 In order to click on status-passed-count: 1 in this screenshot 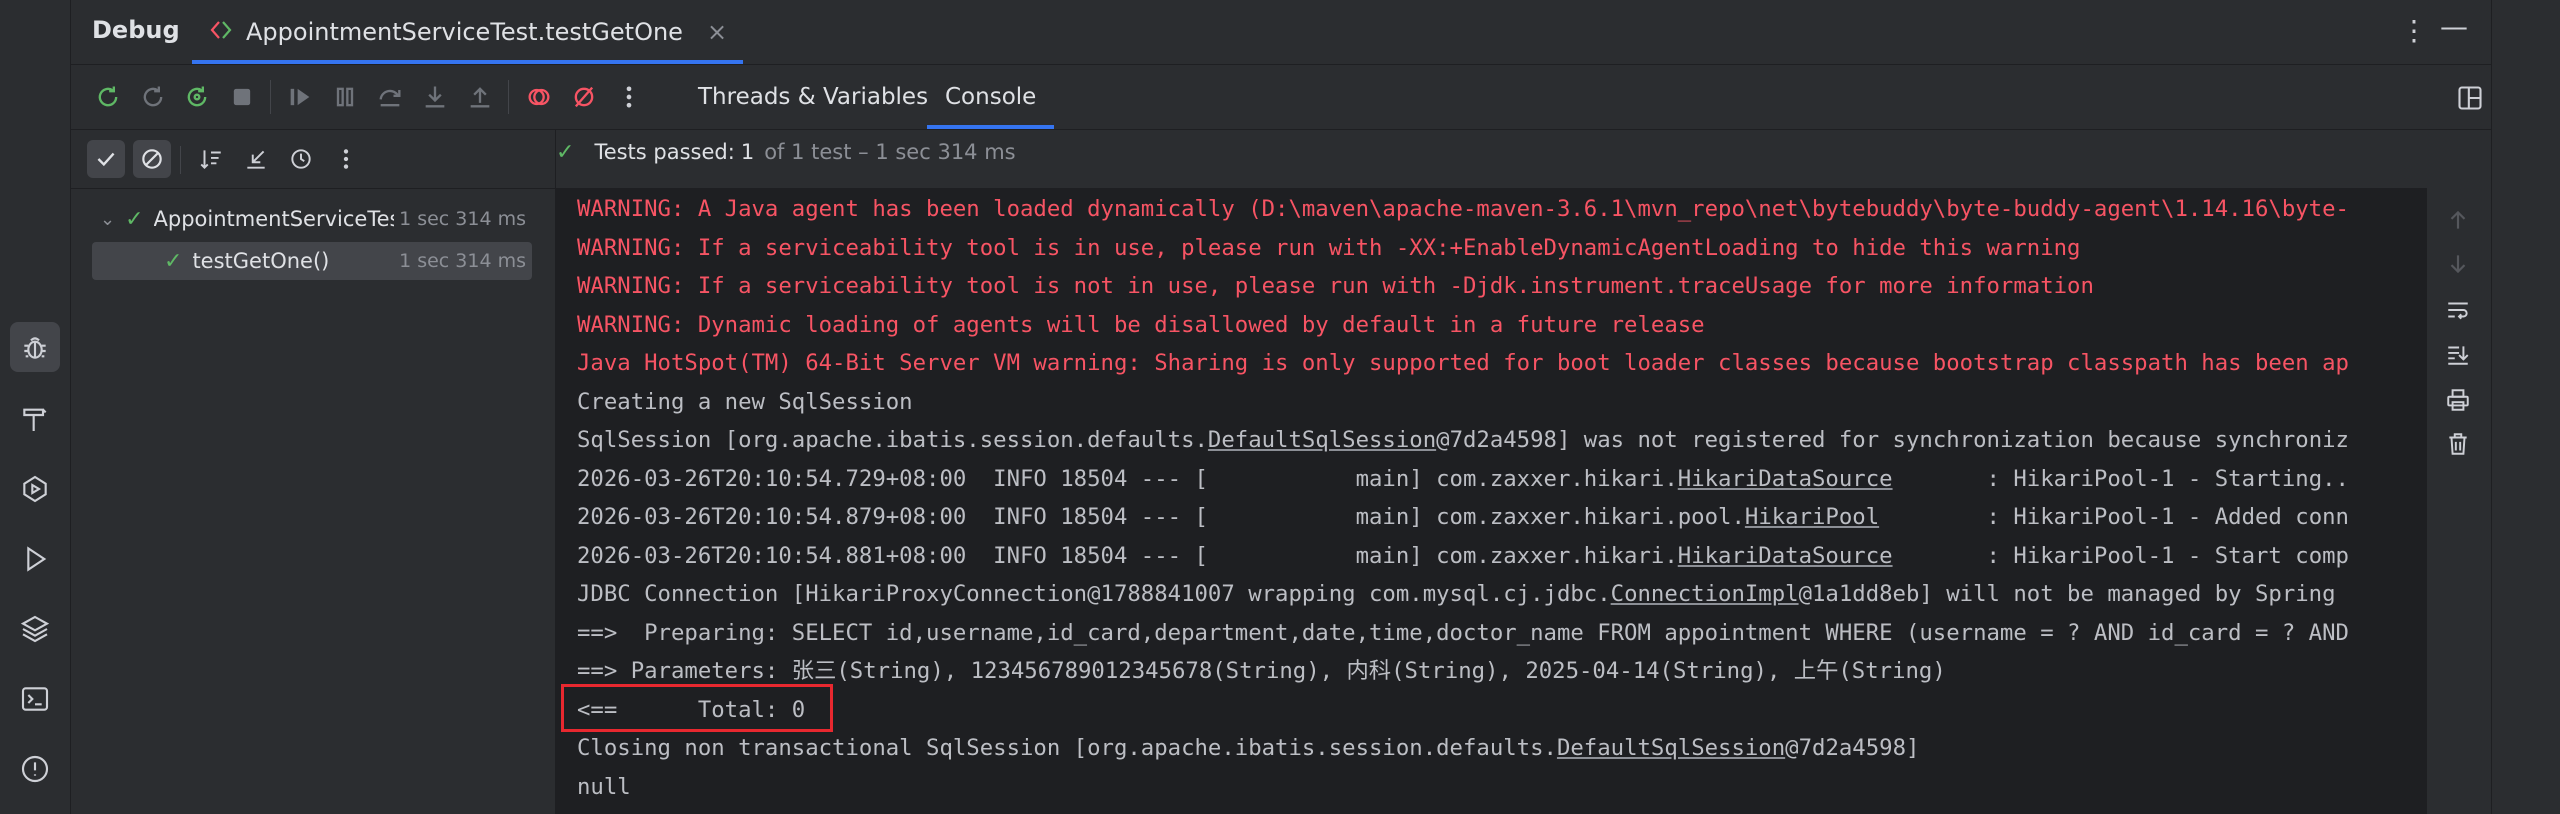, I will do `click(747, 152)`.